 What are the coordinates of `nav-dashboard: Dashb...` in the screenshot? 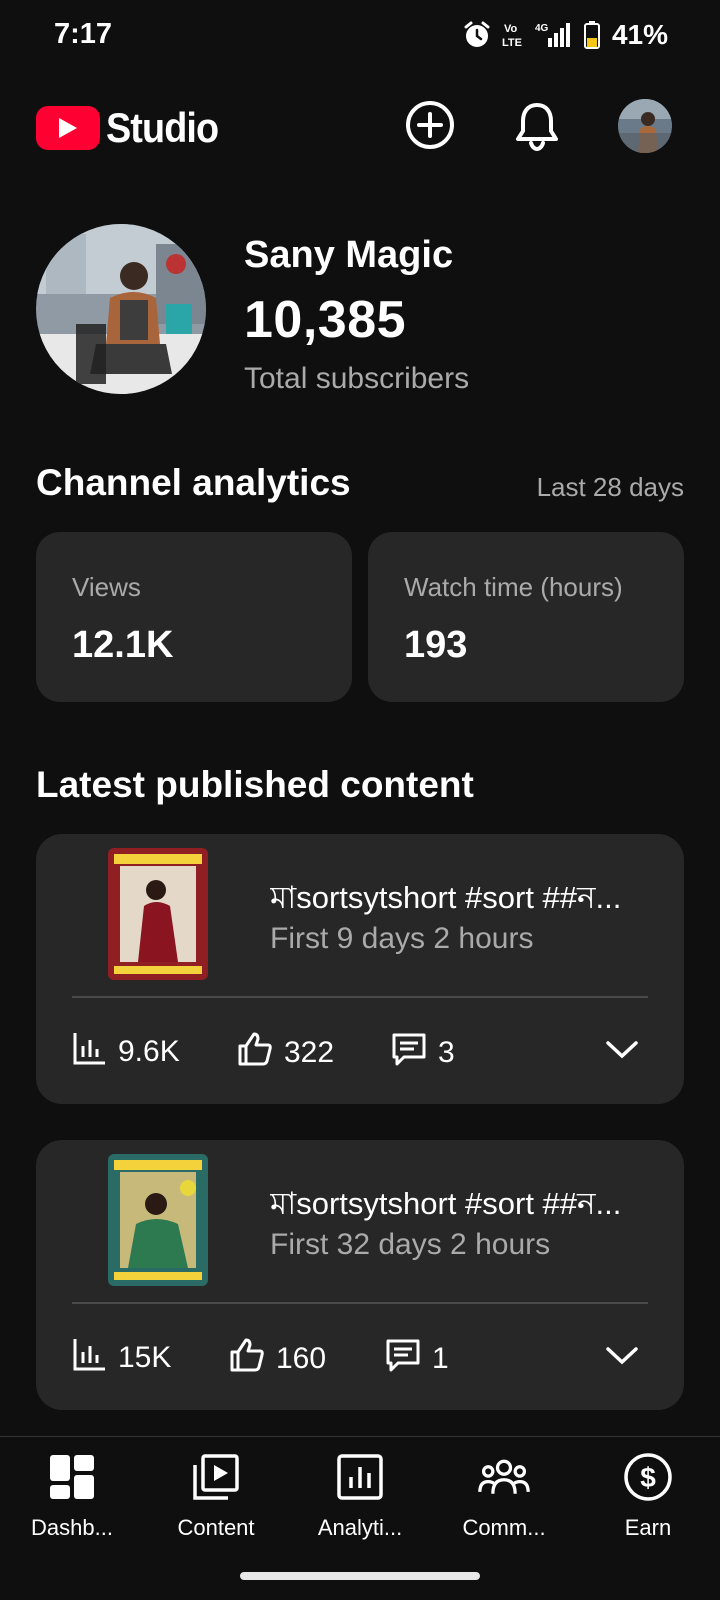 It's located at (72, 1506).